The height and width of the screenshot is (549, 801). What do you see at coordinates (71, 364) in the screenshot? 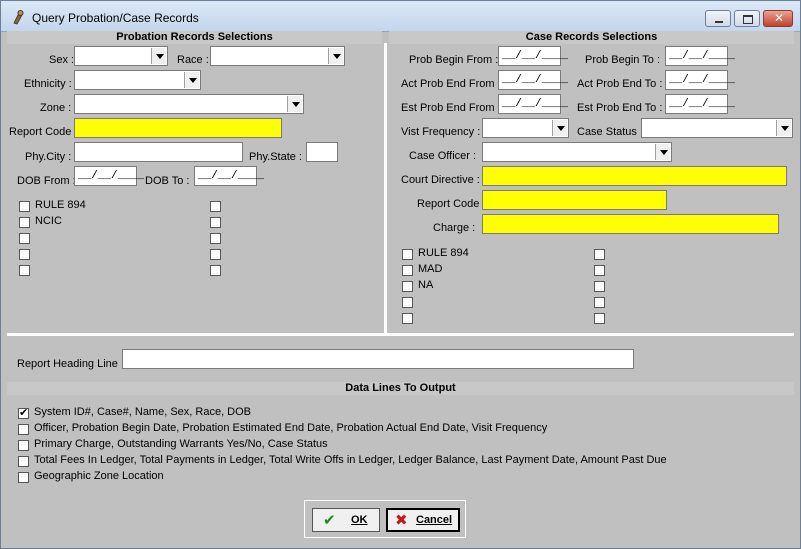
I see `report-heading-label: Report Heading Line :` at bounding box center [71, 364].